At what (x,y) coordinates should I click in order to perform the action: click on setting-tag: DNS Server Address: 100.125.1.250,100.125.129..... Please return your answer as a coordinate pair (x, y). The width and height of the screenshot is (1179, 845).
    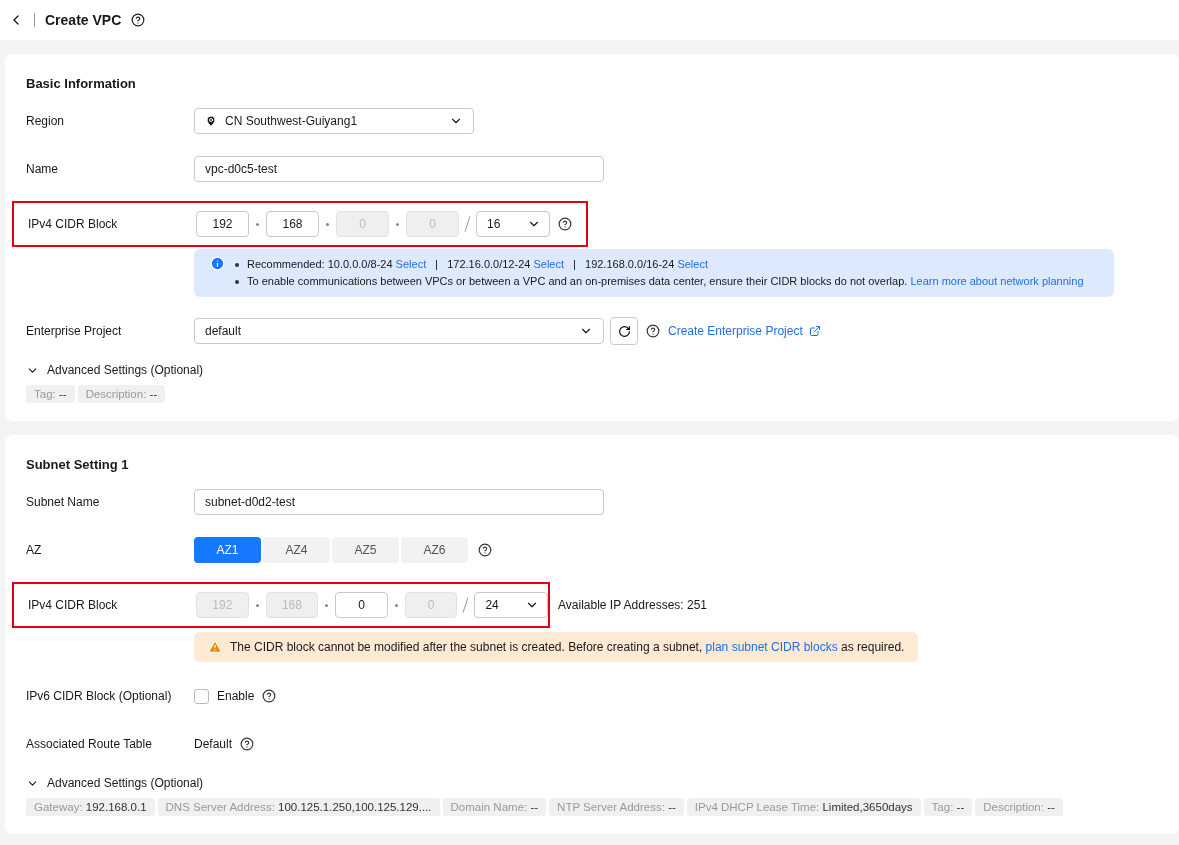
    Looking at the image, I should click on (298, 807).